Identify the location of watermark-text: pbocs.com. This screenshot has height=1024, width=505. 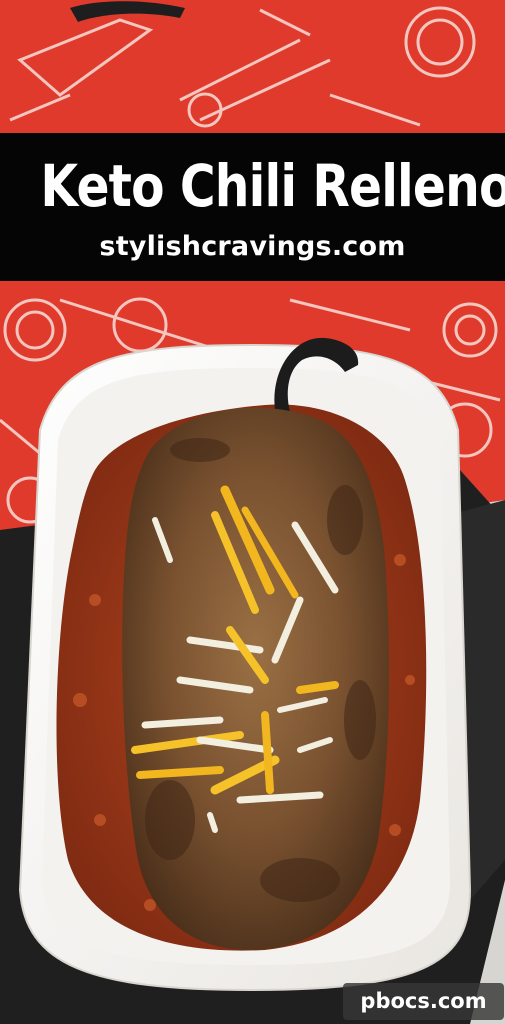
(423, 1001).